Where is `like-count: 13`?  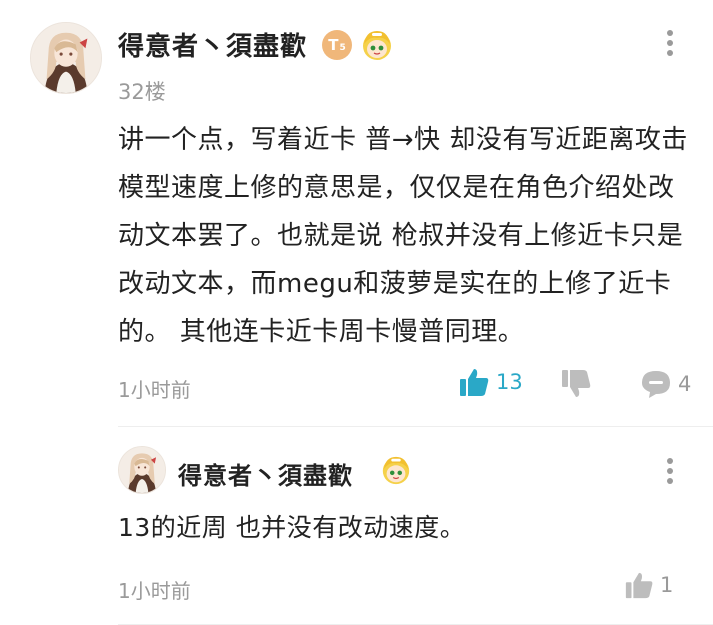
like-count: 13 is located at coordinates (509, 382).